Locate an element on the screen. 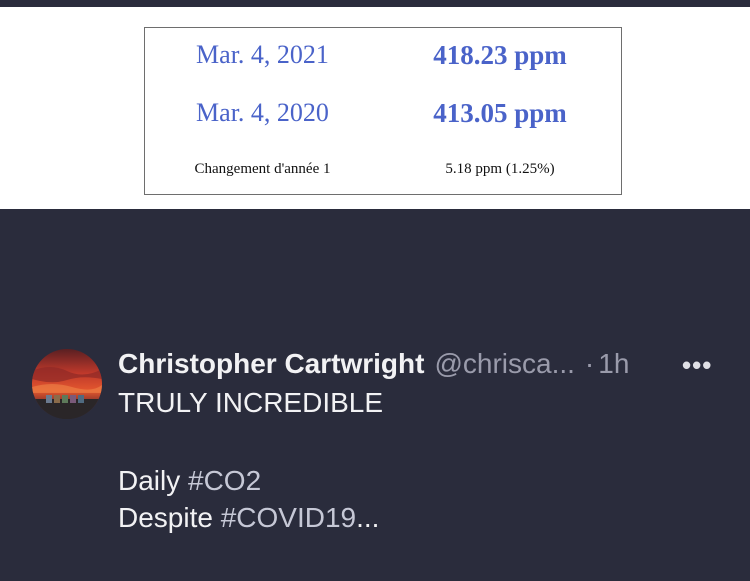  tweet-header: Christopher Cartwright @chrisca... · 1h is located at coordinates (373, 364).